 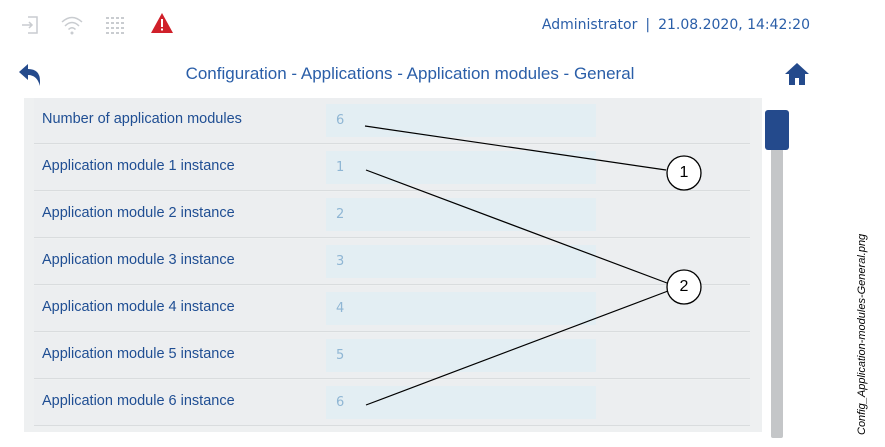 I want to click on row-label: Number of application modules, so click(x=142, y=119).